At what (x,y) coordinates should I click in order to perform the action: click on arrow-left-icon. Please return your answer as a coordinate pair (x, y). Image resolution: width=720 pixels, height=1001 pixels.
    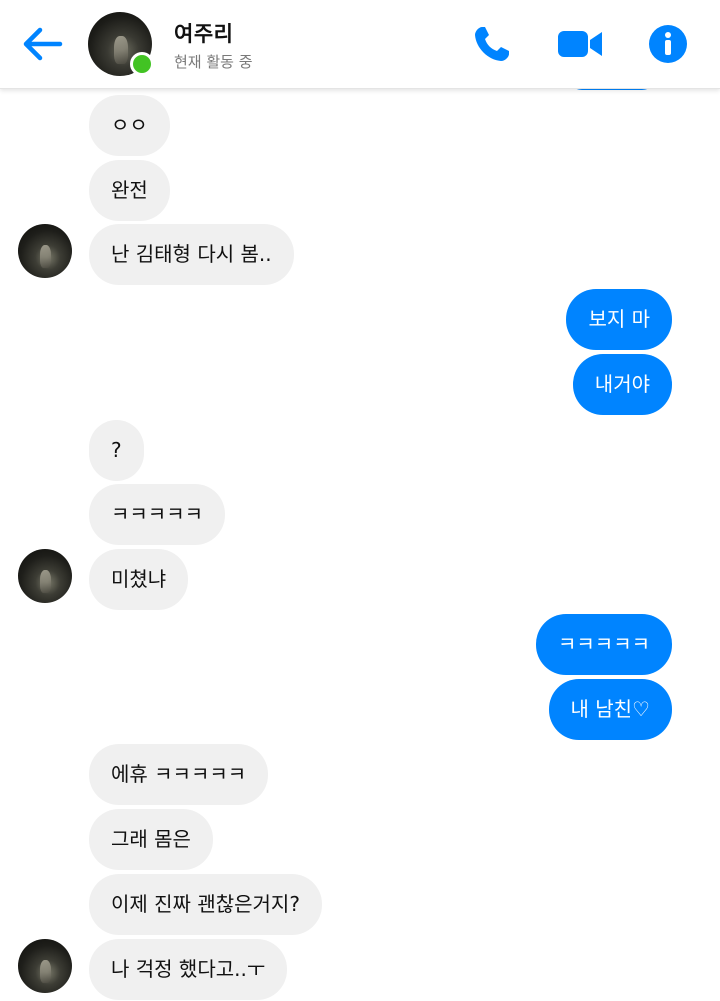
    Looking at the image, I should click on (43, 44).